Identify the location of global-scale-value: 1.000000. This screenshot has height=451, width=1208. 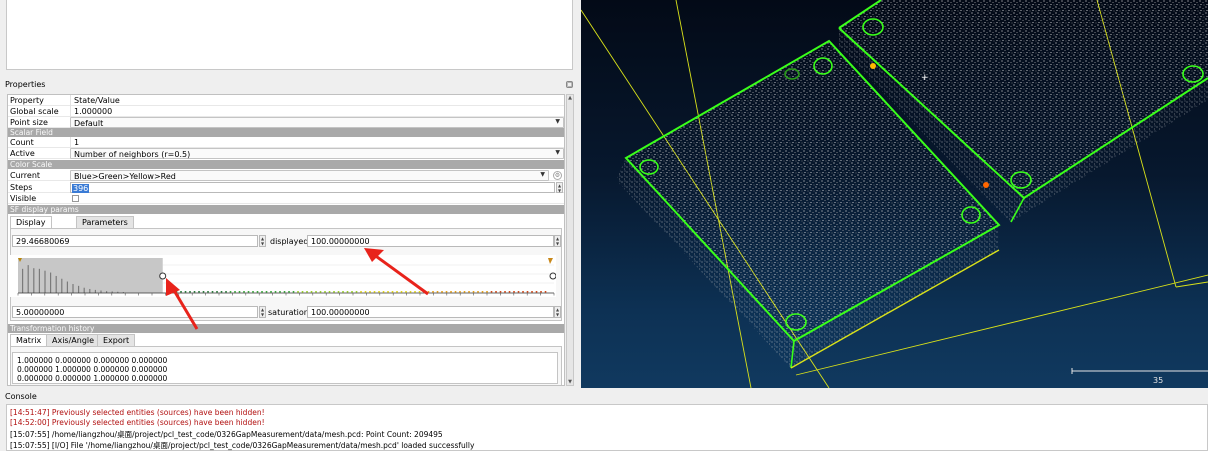
(317, 111).